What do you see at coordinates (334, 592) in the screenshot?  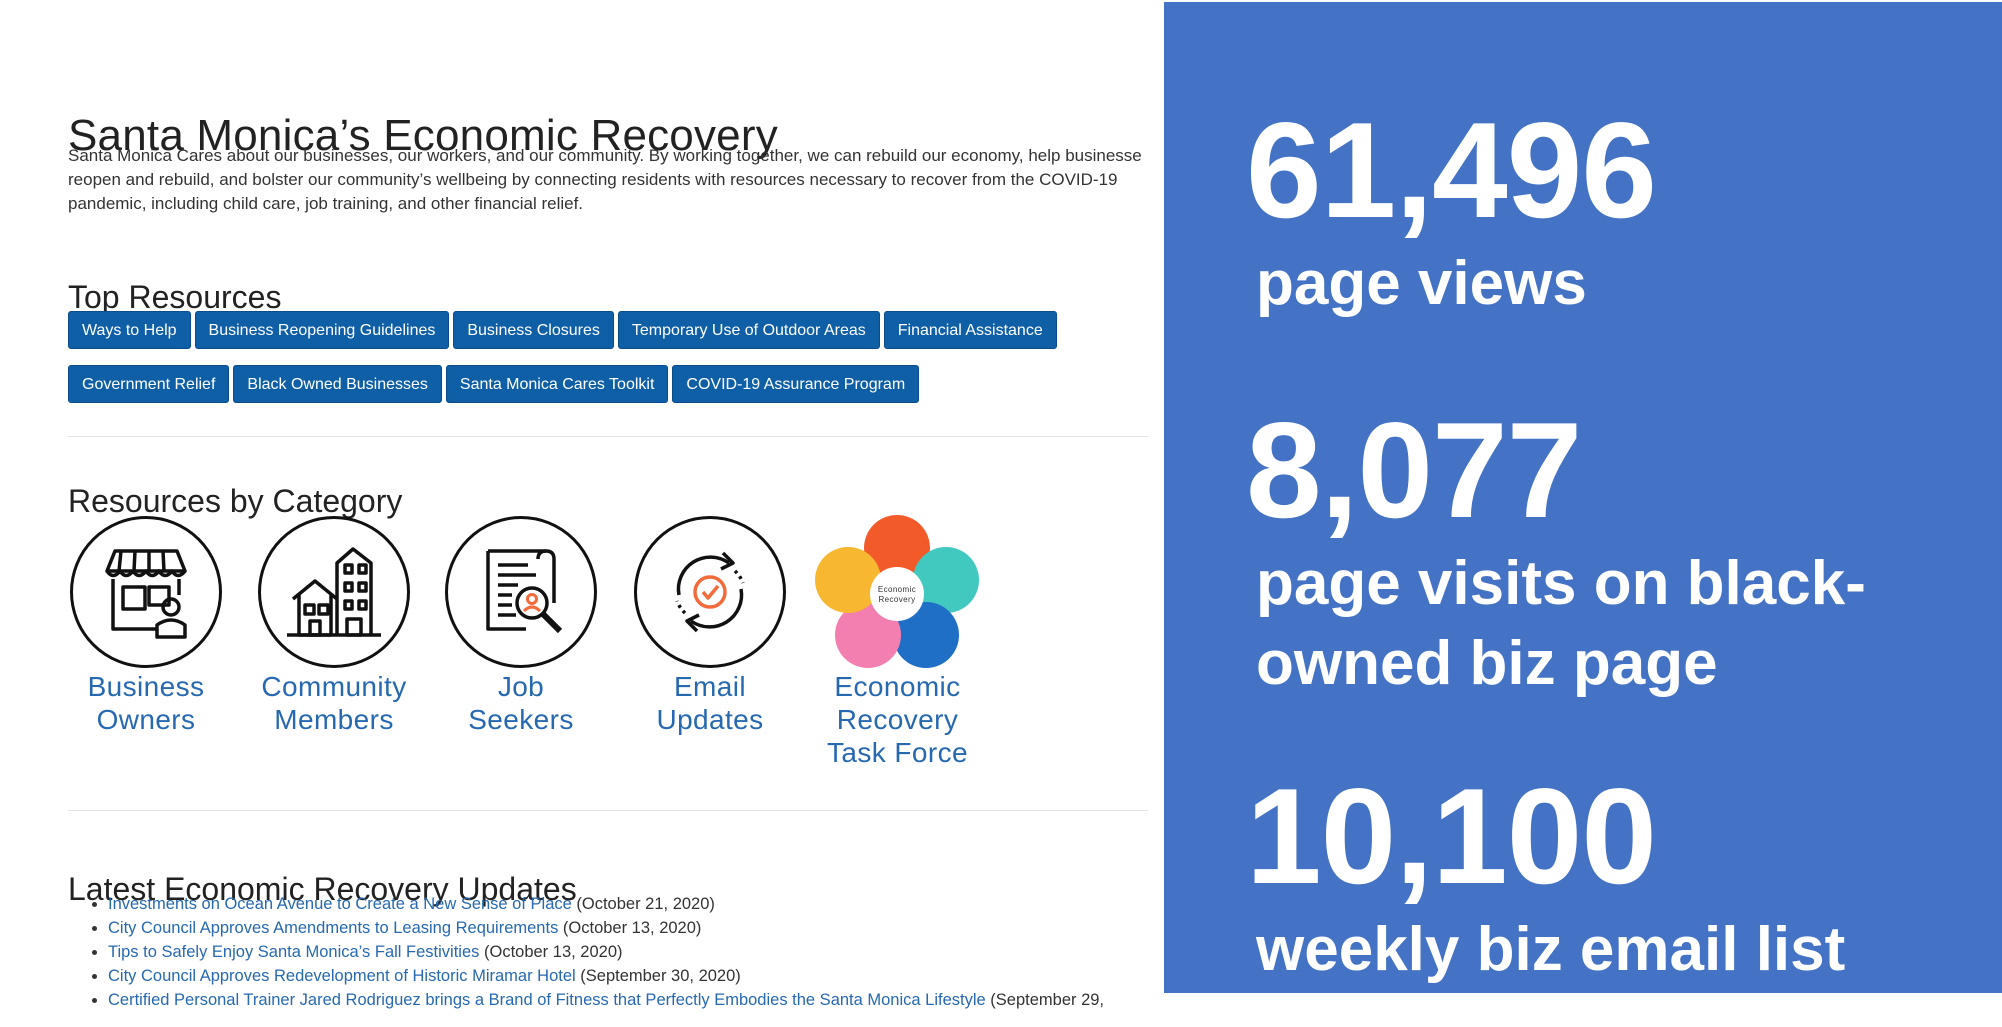 I see `buildings-icon` at bounding box center [334, 592].